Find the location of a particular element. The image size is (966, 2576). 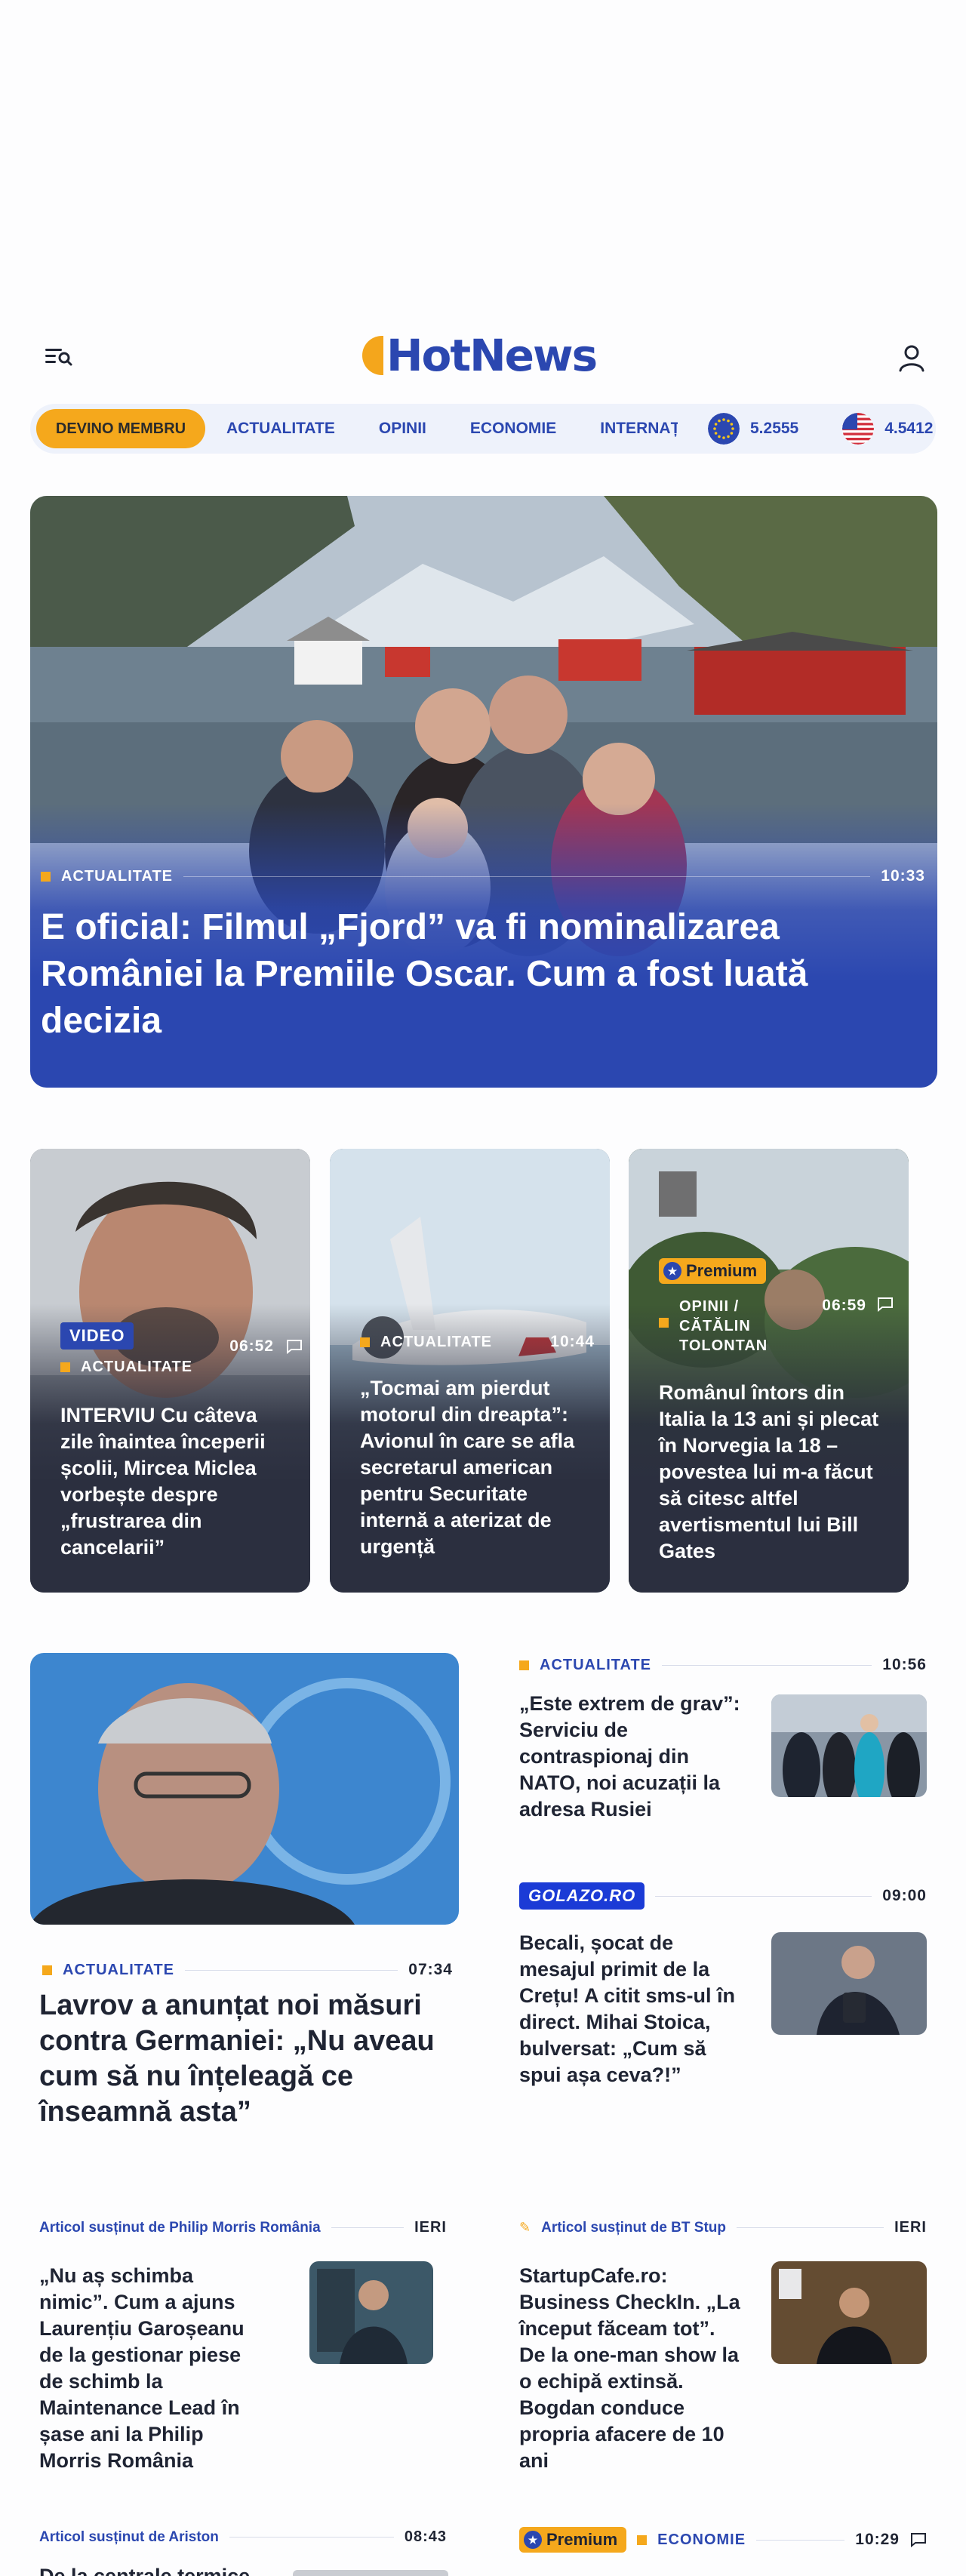

us-flag-icon is located at coordinates (858, 429).